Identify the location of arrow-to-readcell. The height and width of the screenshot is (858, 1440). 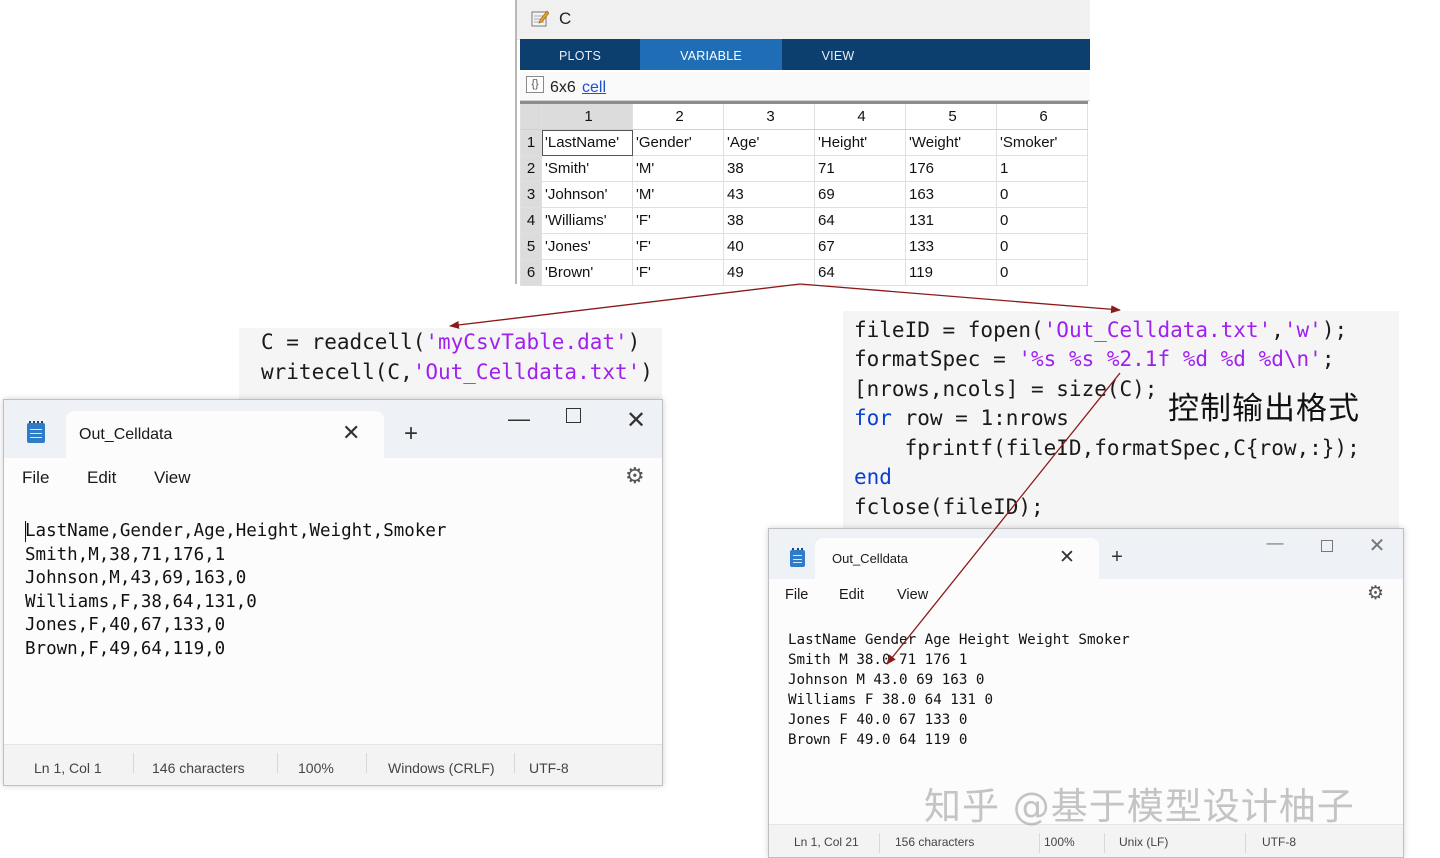
(625, 306).